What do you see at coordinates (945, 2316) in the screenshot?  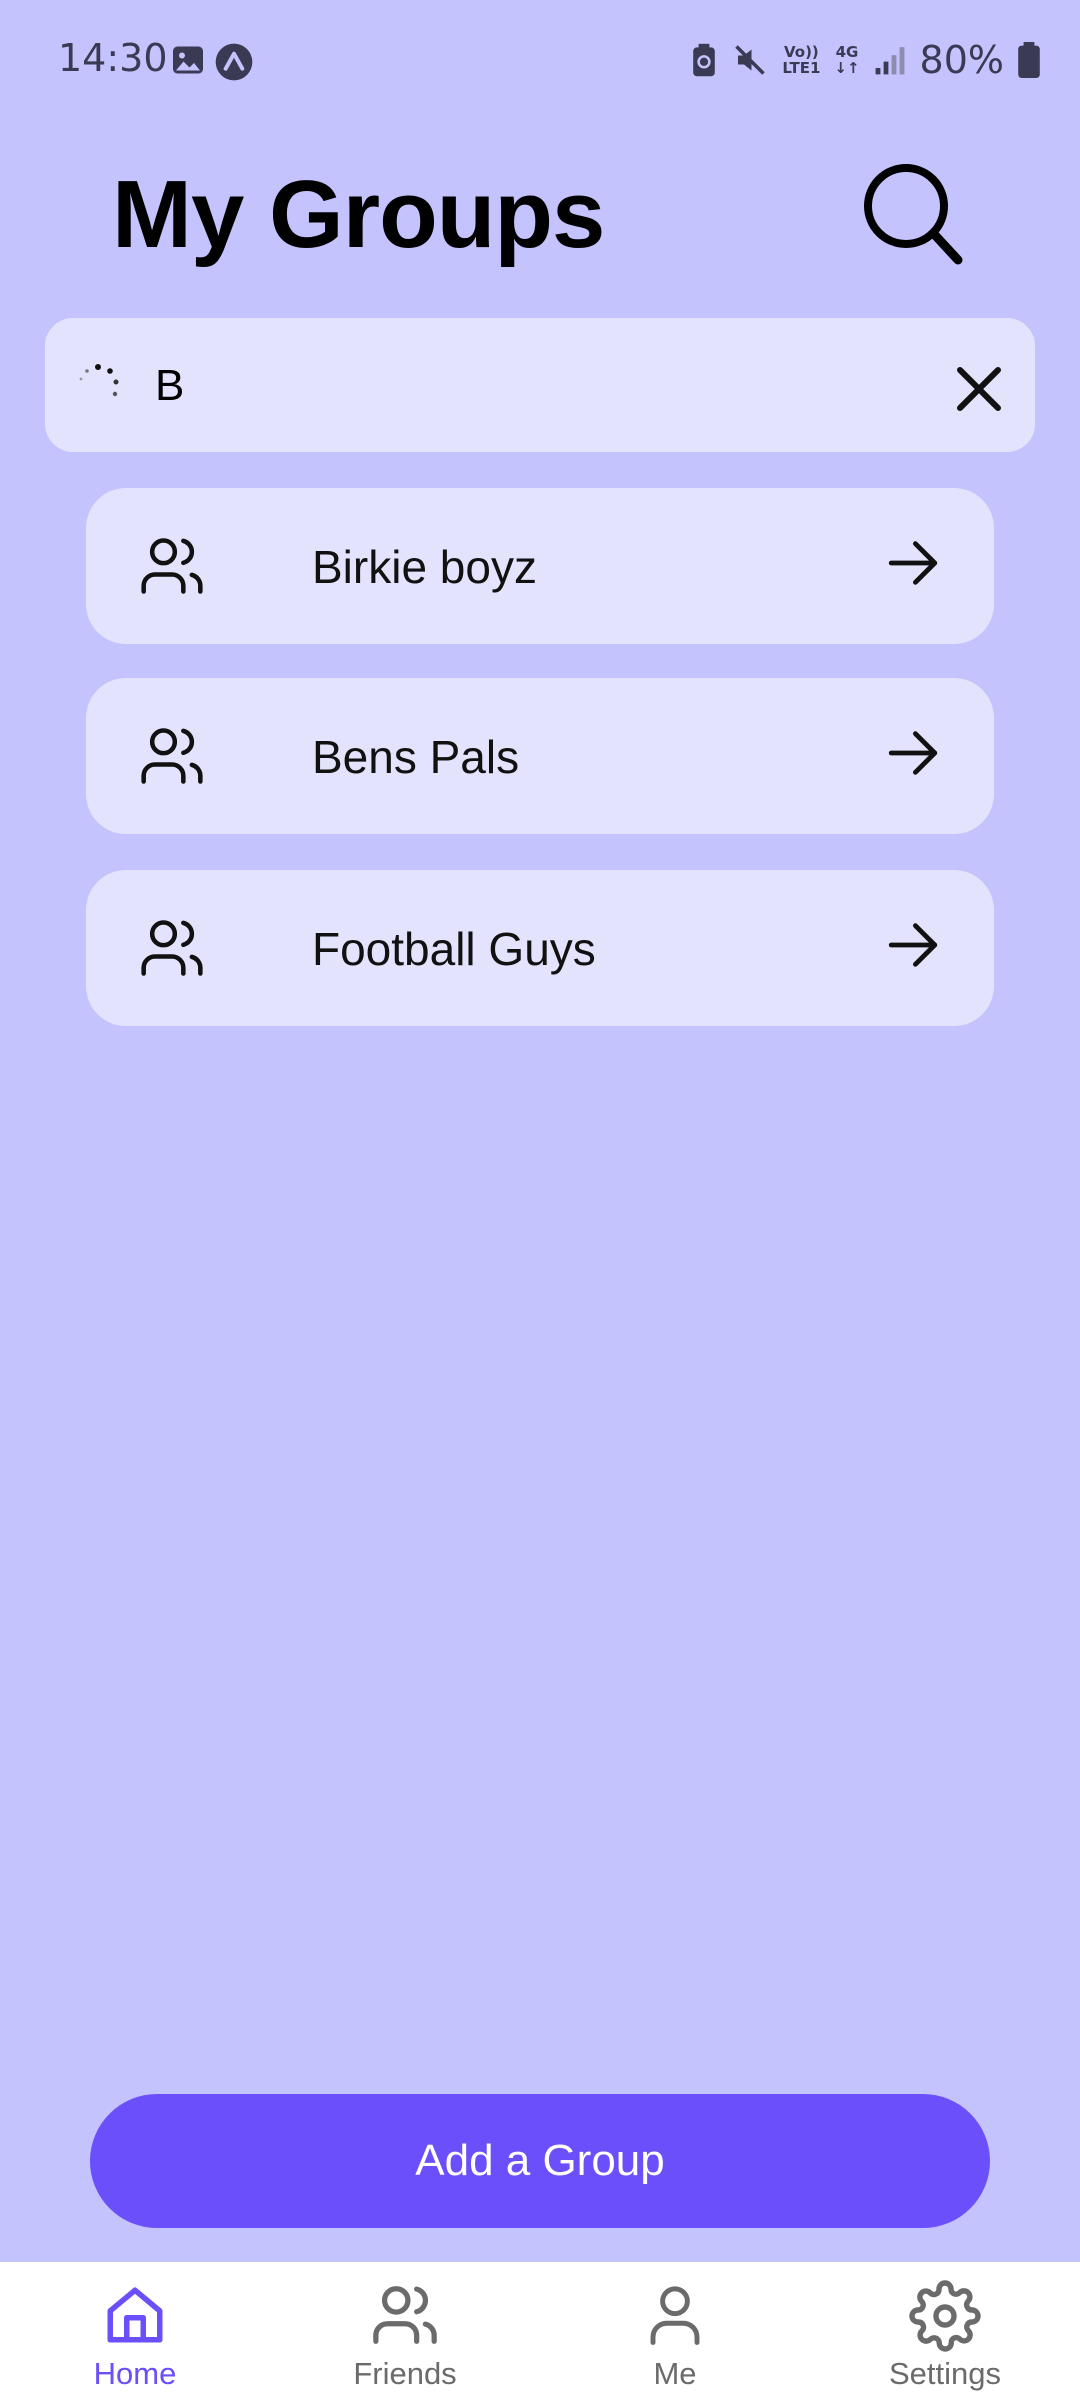 I see `gear-icon` at bounding box center [945, 2316].